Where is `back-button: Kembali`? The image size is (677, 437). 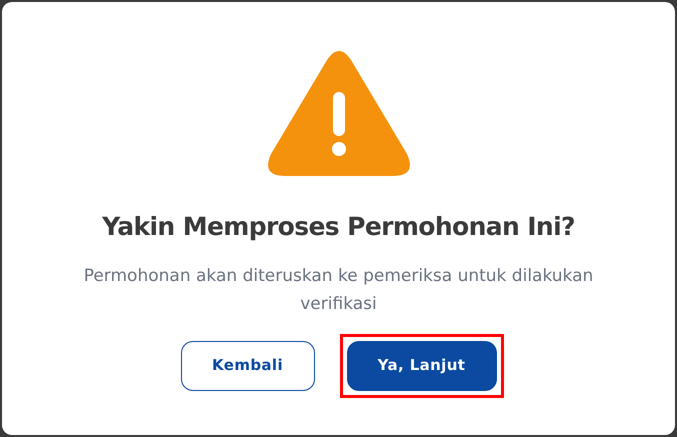
back-button: Kembali is located at coordinates (247, 365).